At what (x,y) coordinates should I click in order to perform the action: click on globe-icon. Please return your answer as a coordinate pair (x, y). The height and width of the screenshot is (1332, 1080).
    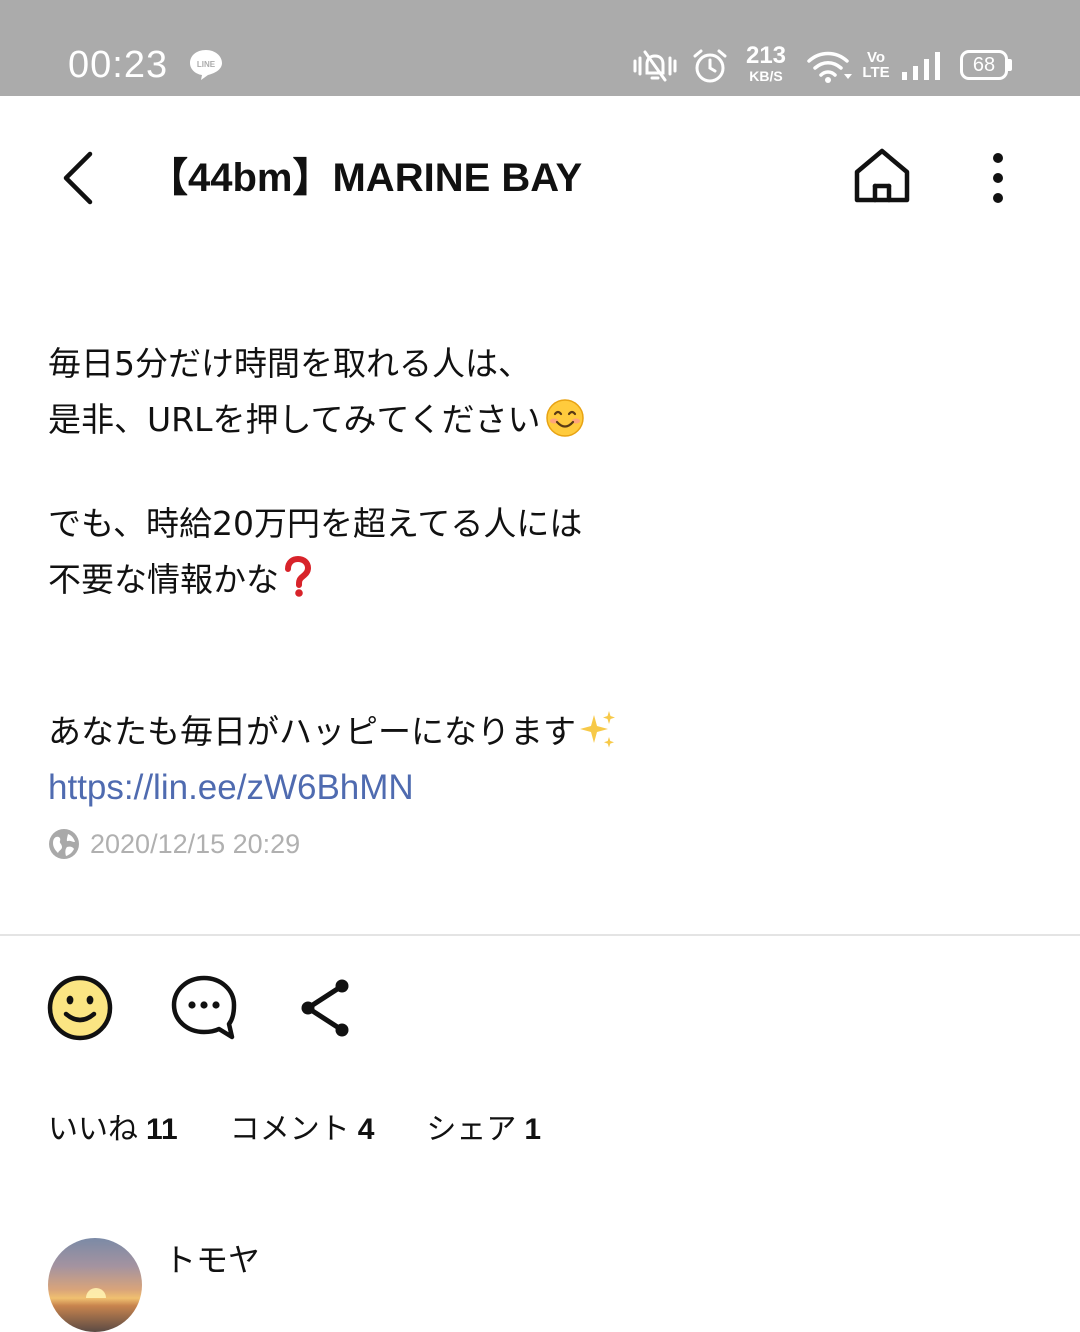
    Looking at the image, I should click on (64, 844).